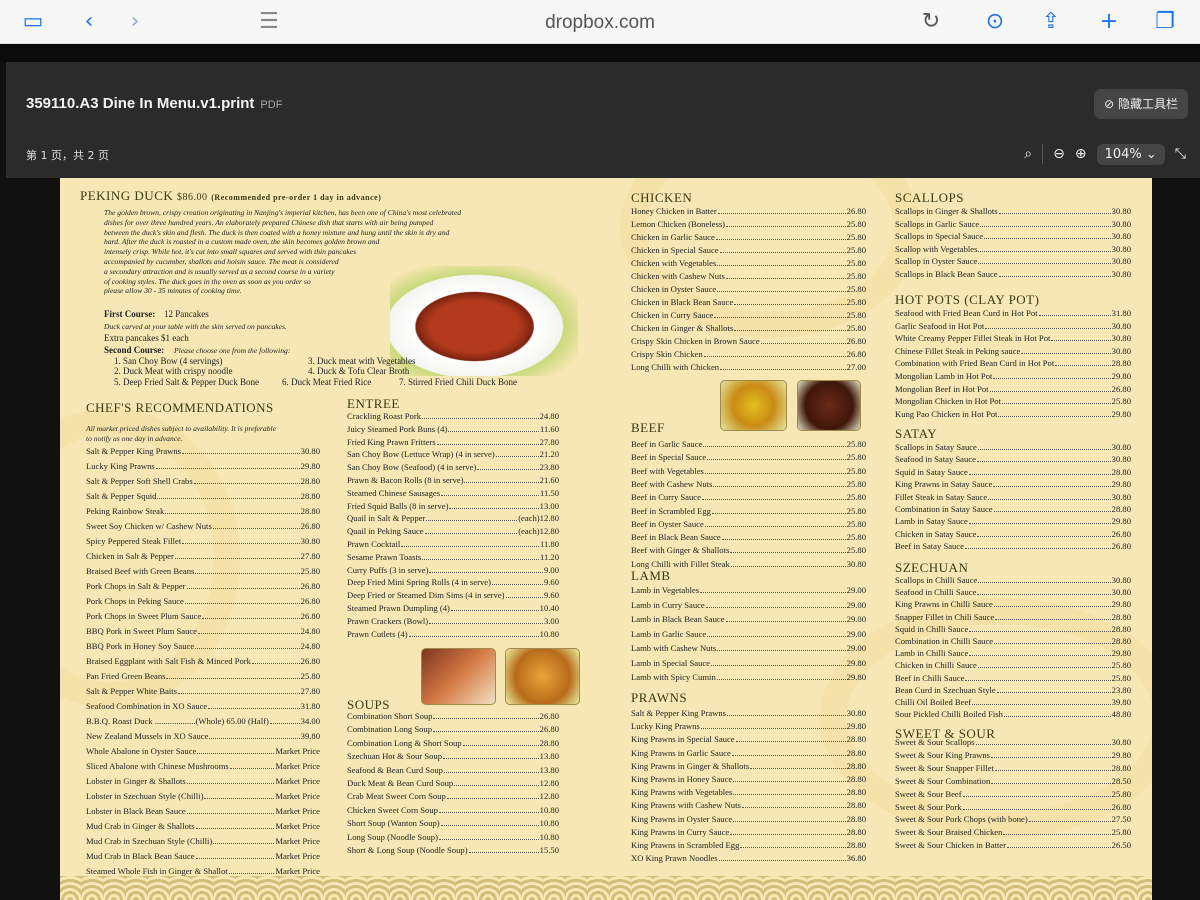  Describe the element at coordinates (678, 619) in the screenshot. I see `item-name: Lamb in Black Bean Sauce` at that location.